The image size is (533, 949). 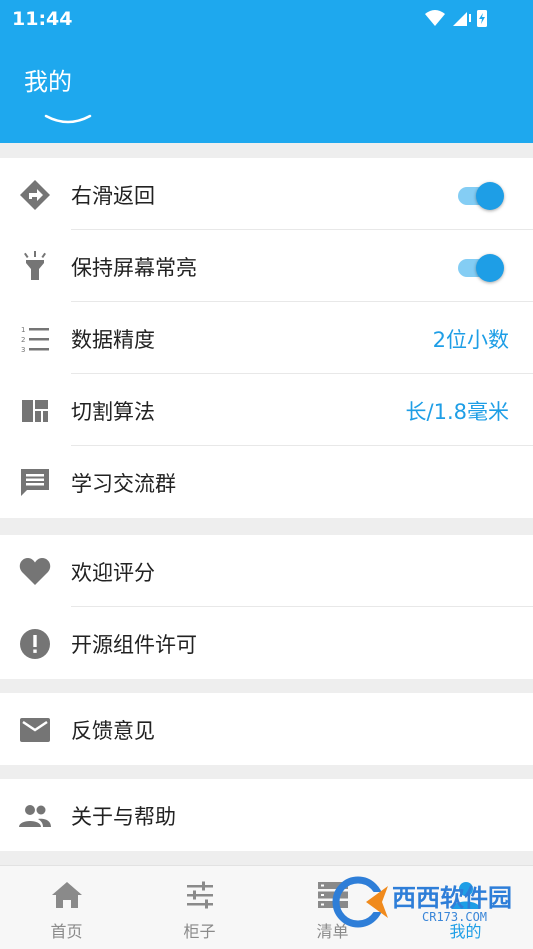 What do you see at coordinates (23, 340) in the screenshot?
I see `svg-text: 2` at bounding box center [23, 340].